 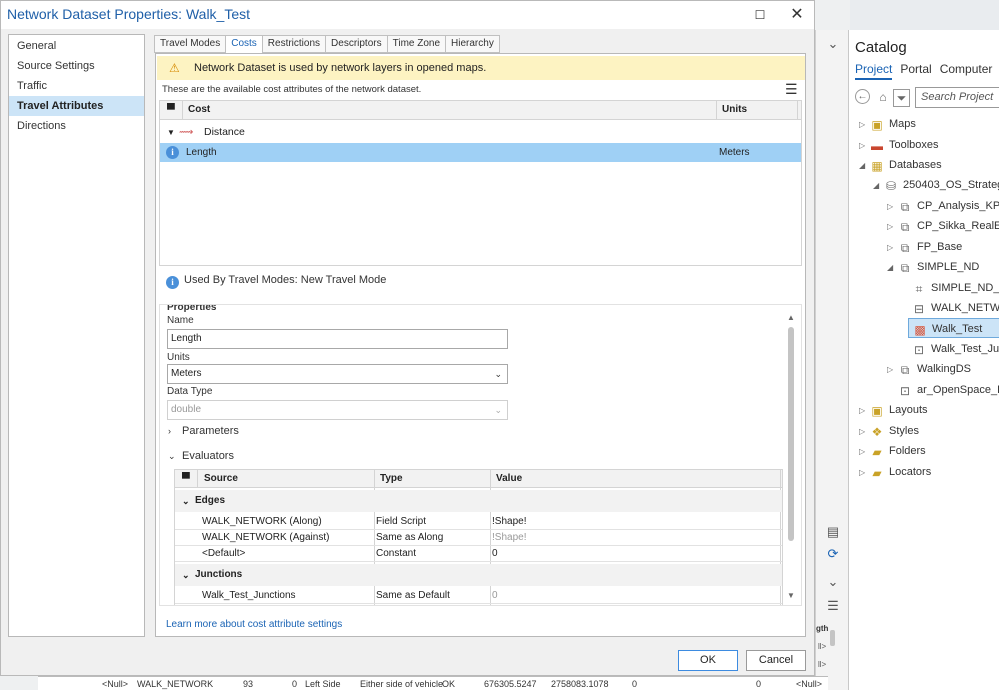 I want to click on catalog-item-layouts: ▷ ▣ Layouts, so click(x=893, y=410).